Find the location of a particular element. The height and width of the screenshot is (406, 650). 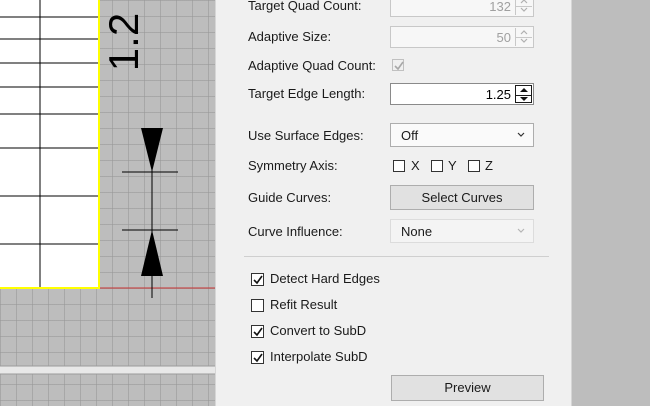

symmetry-axis-row: Symmetry Axis: X Y Z is located at coordinates (393, 166).